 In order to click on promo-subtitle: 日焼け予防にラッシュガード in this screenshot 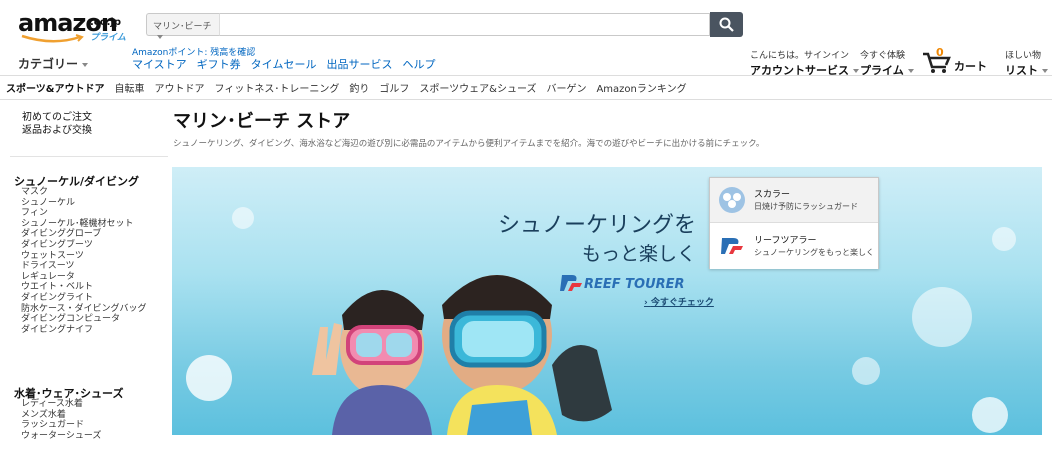, I will do `click(806, 206)`.